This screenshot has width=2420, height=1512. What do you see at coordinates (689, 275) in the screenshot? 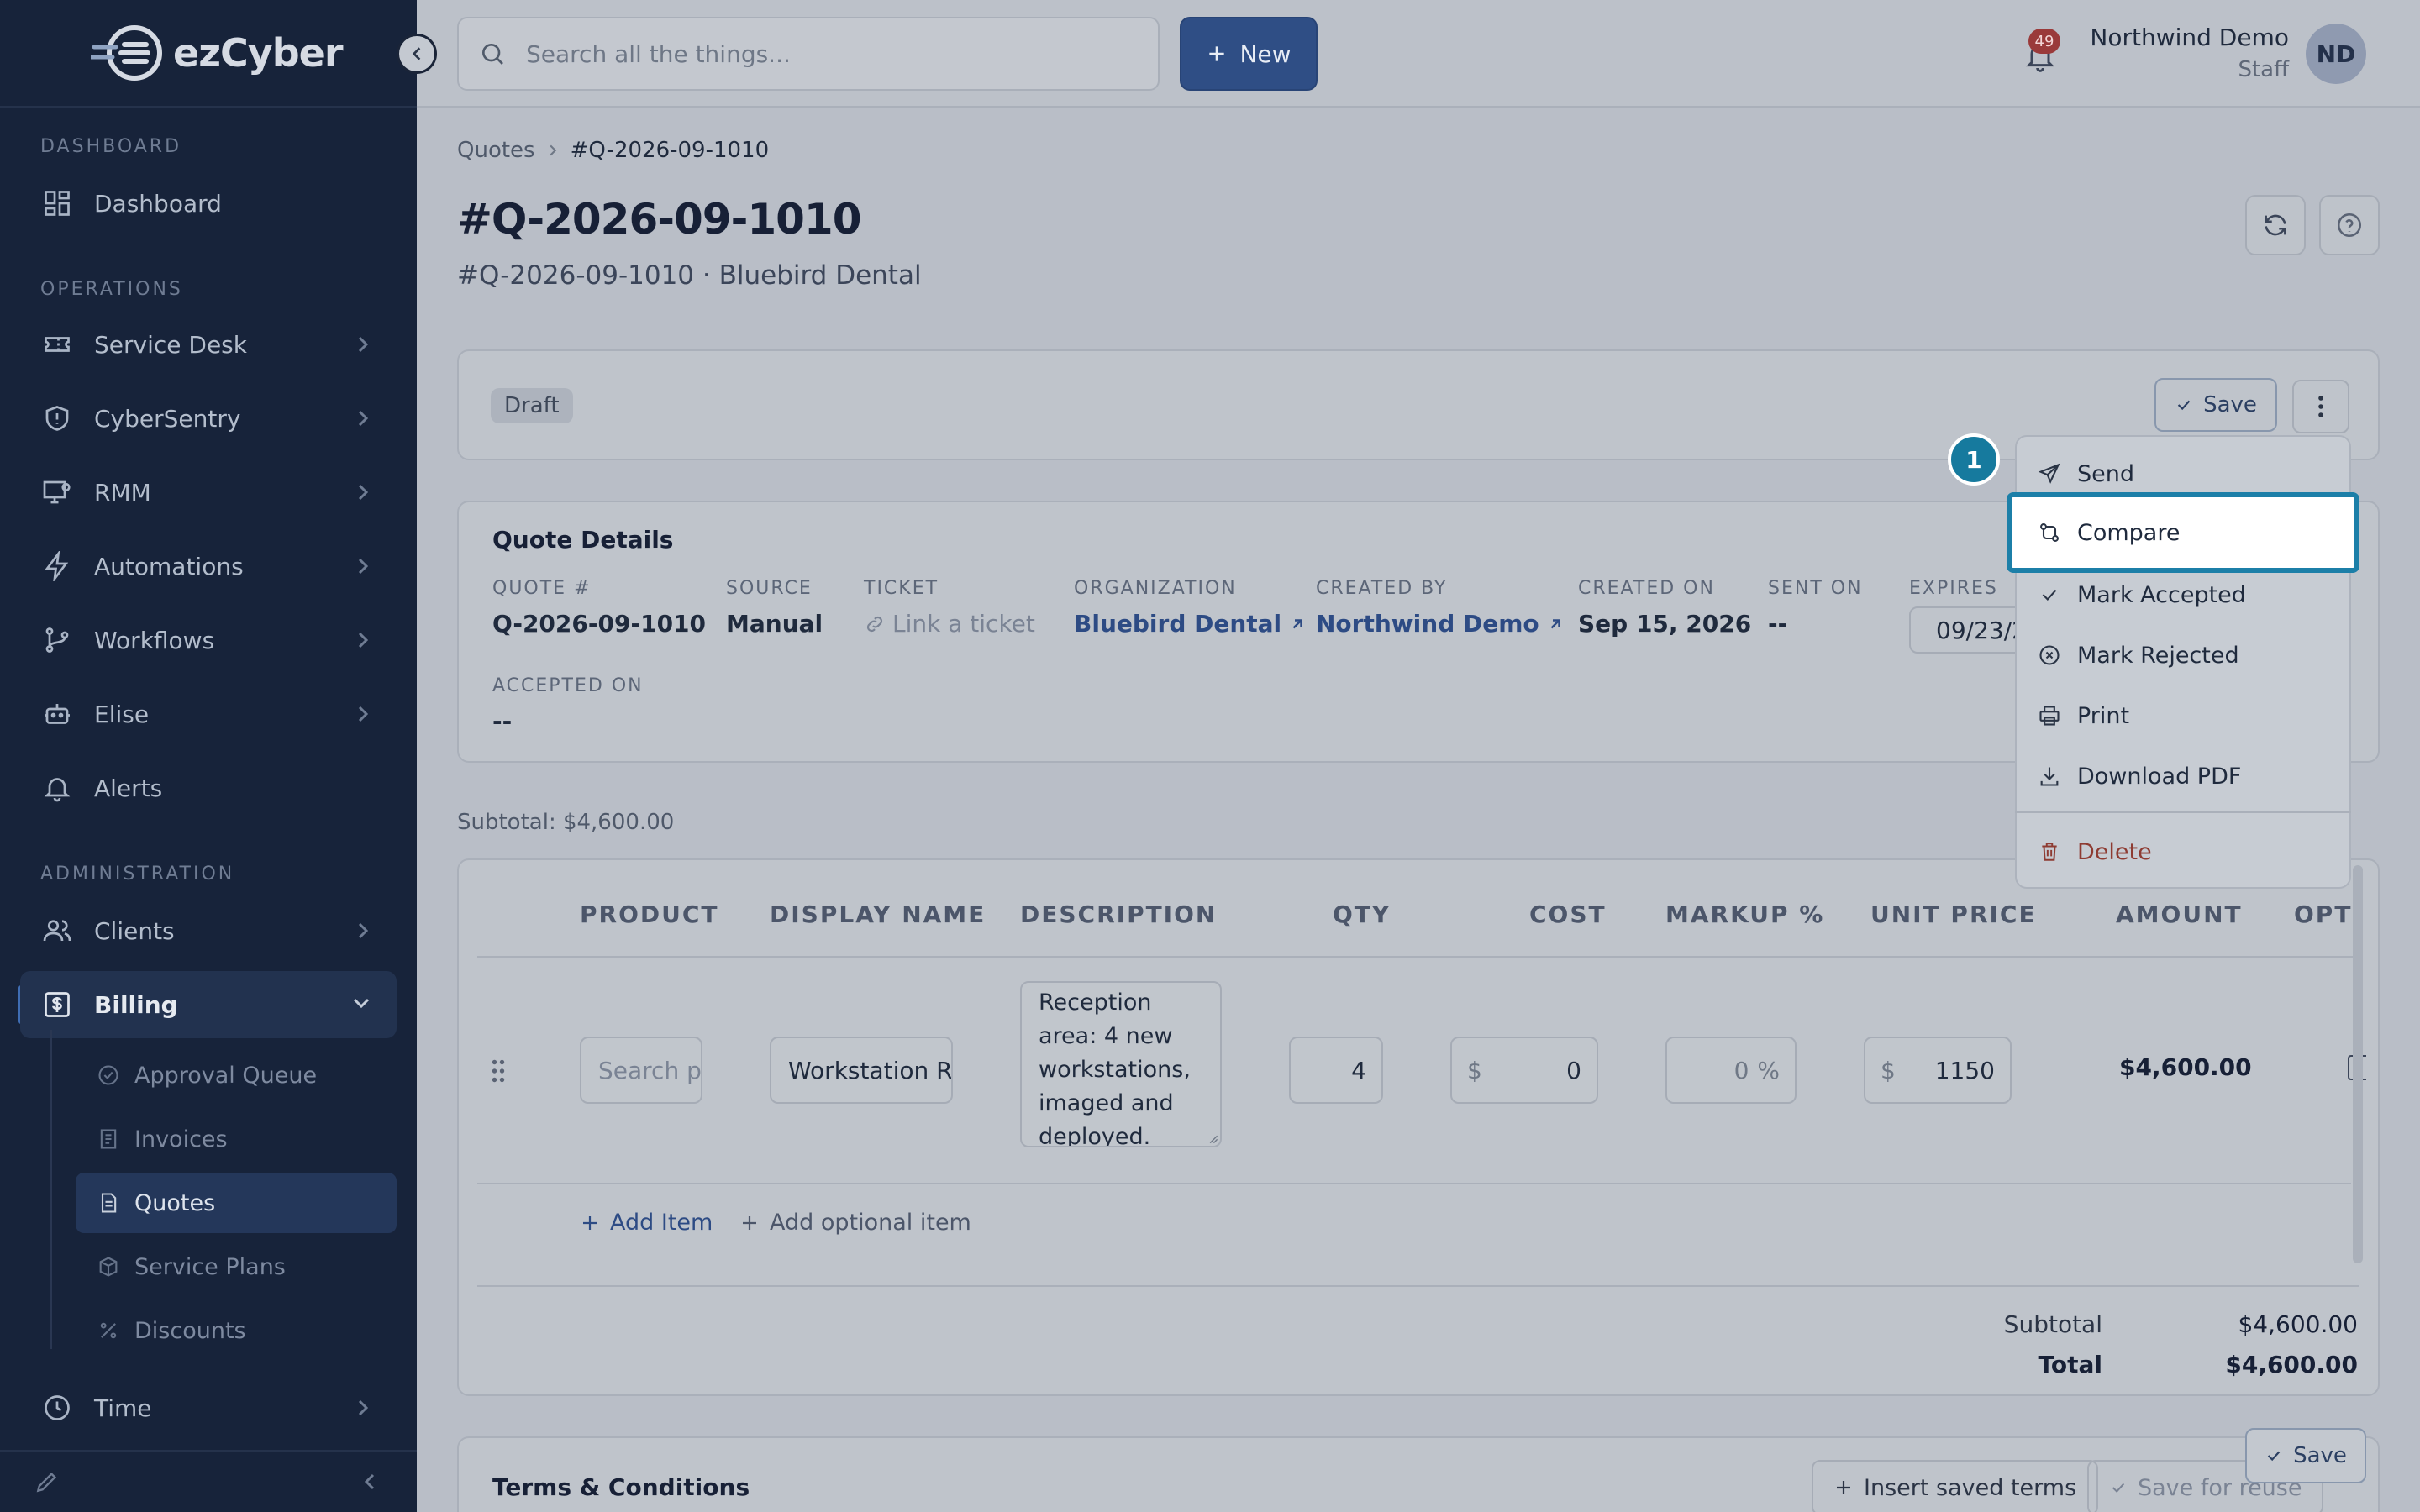
I see `page-subtitle: #Q-2026-09-1010 · Bluebird Dental` at bounding box center [689, 275].